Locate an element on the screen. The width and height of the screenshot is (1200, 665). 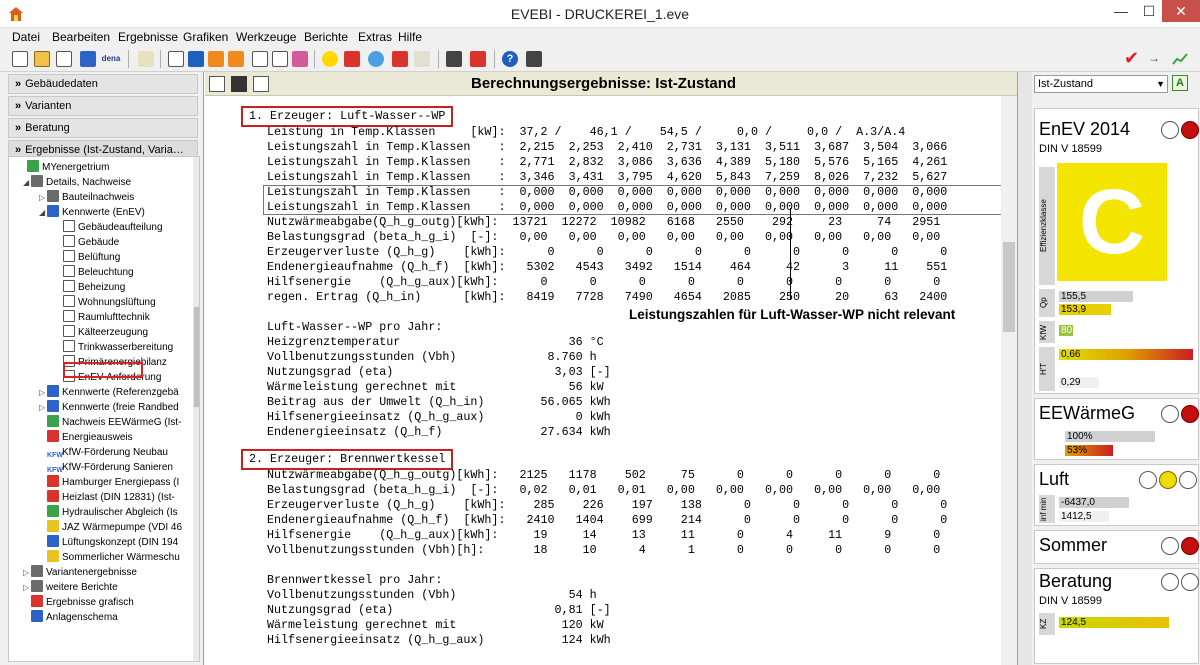
tree-item-bauteilnachweis: ▷ Bauteilnachweis is located at coordinates (86, 197).